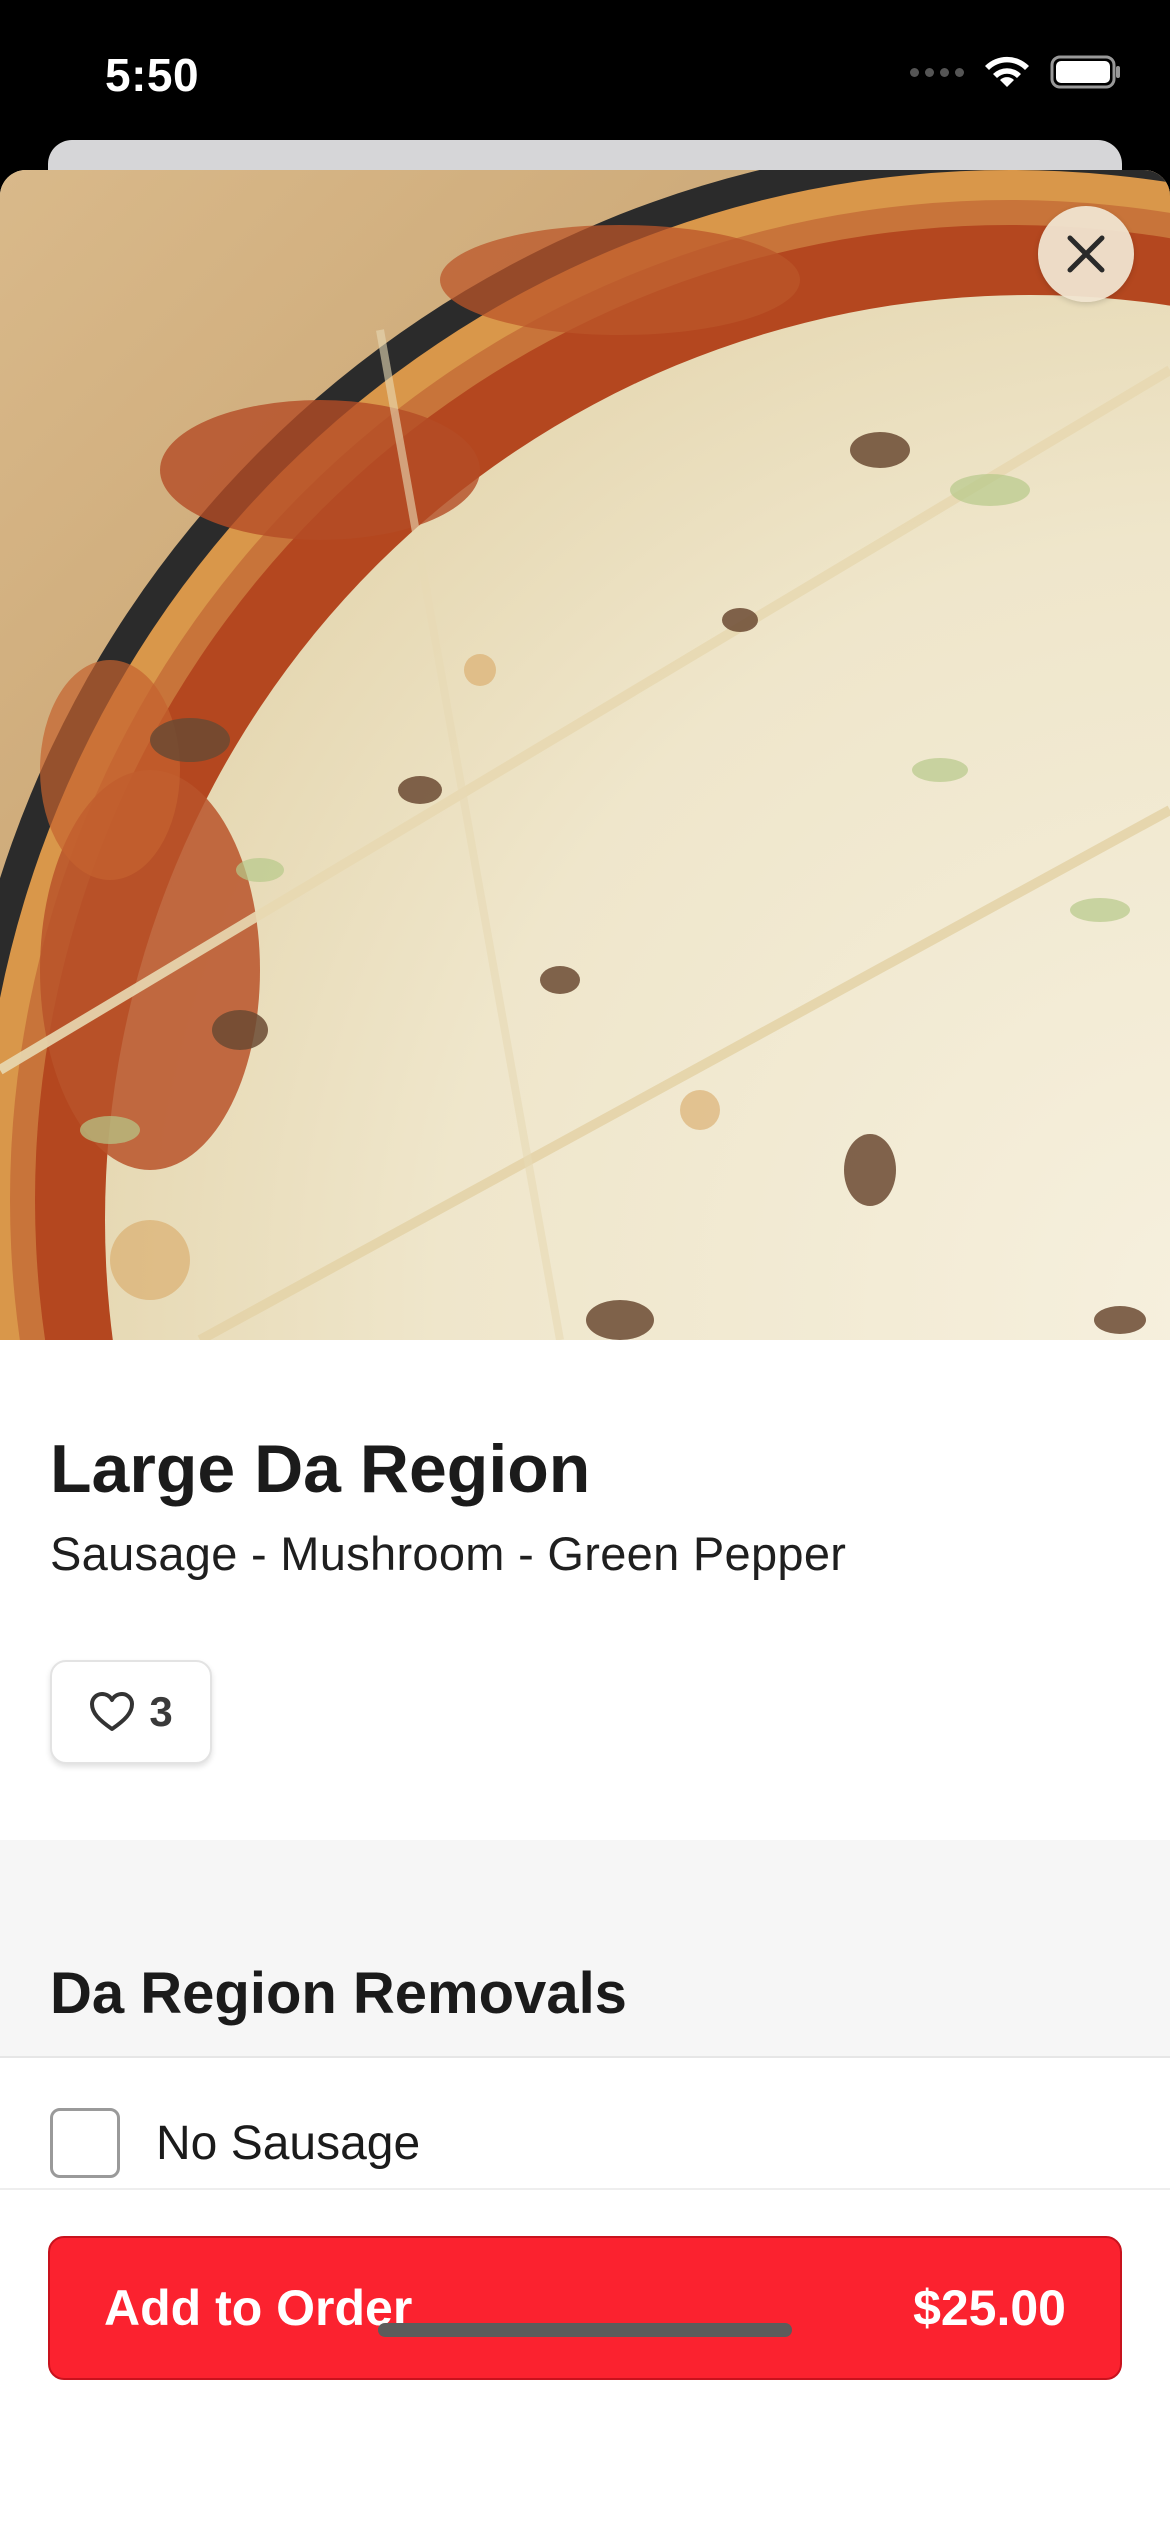 The height and width of the screenshot is (2532, 1170). I want to click on section-header: Da Region Removals, so click(585, 1949).